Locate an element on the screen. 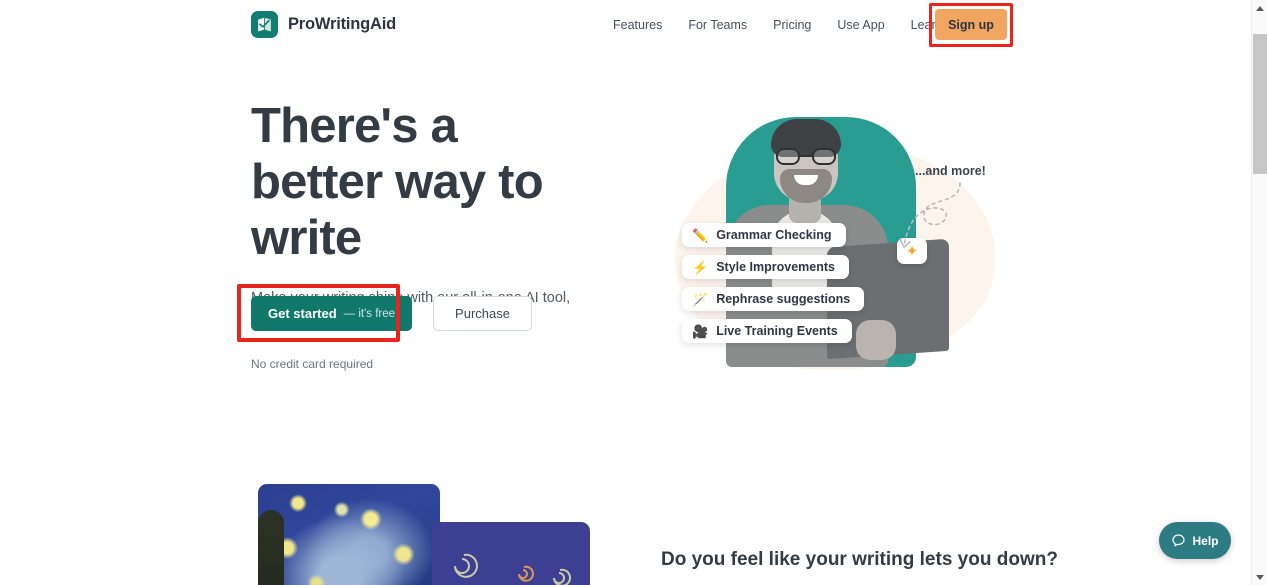 This screenshot has height=585, width=1267. page-title: There's a better way to write is located at coordinates (397, 182).